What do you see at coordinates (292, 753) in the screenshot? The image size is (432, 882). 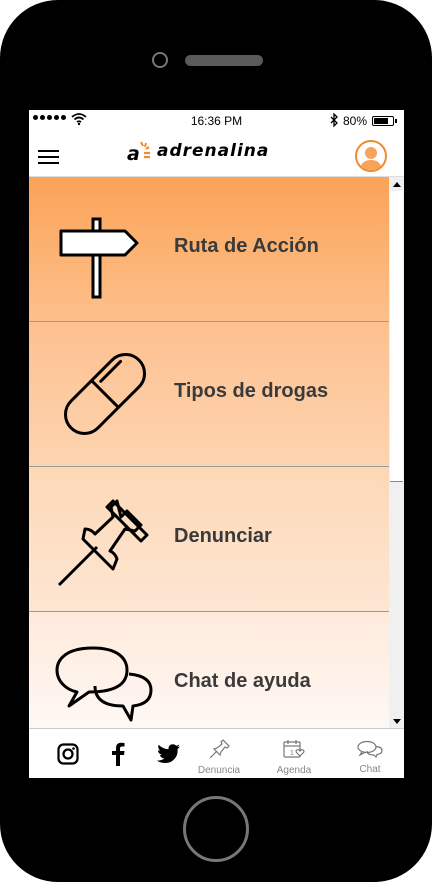 I see `svg-text: 1` at bounding box center [292, 753].